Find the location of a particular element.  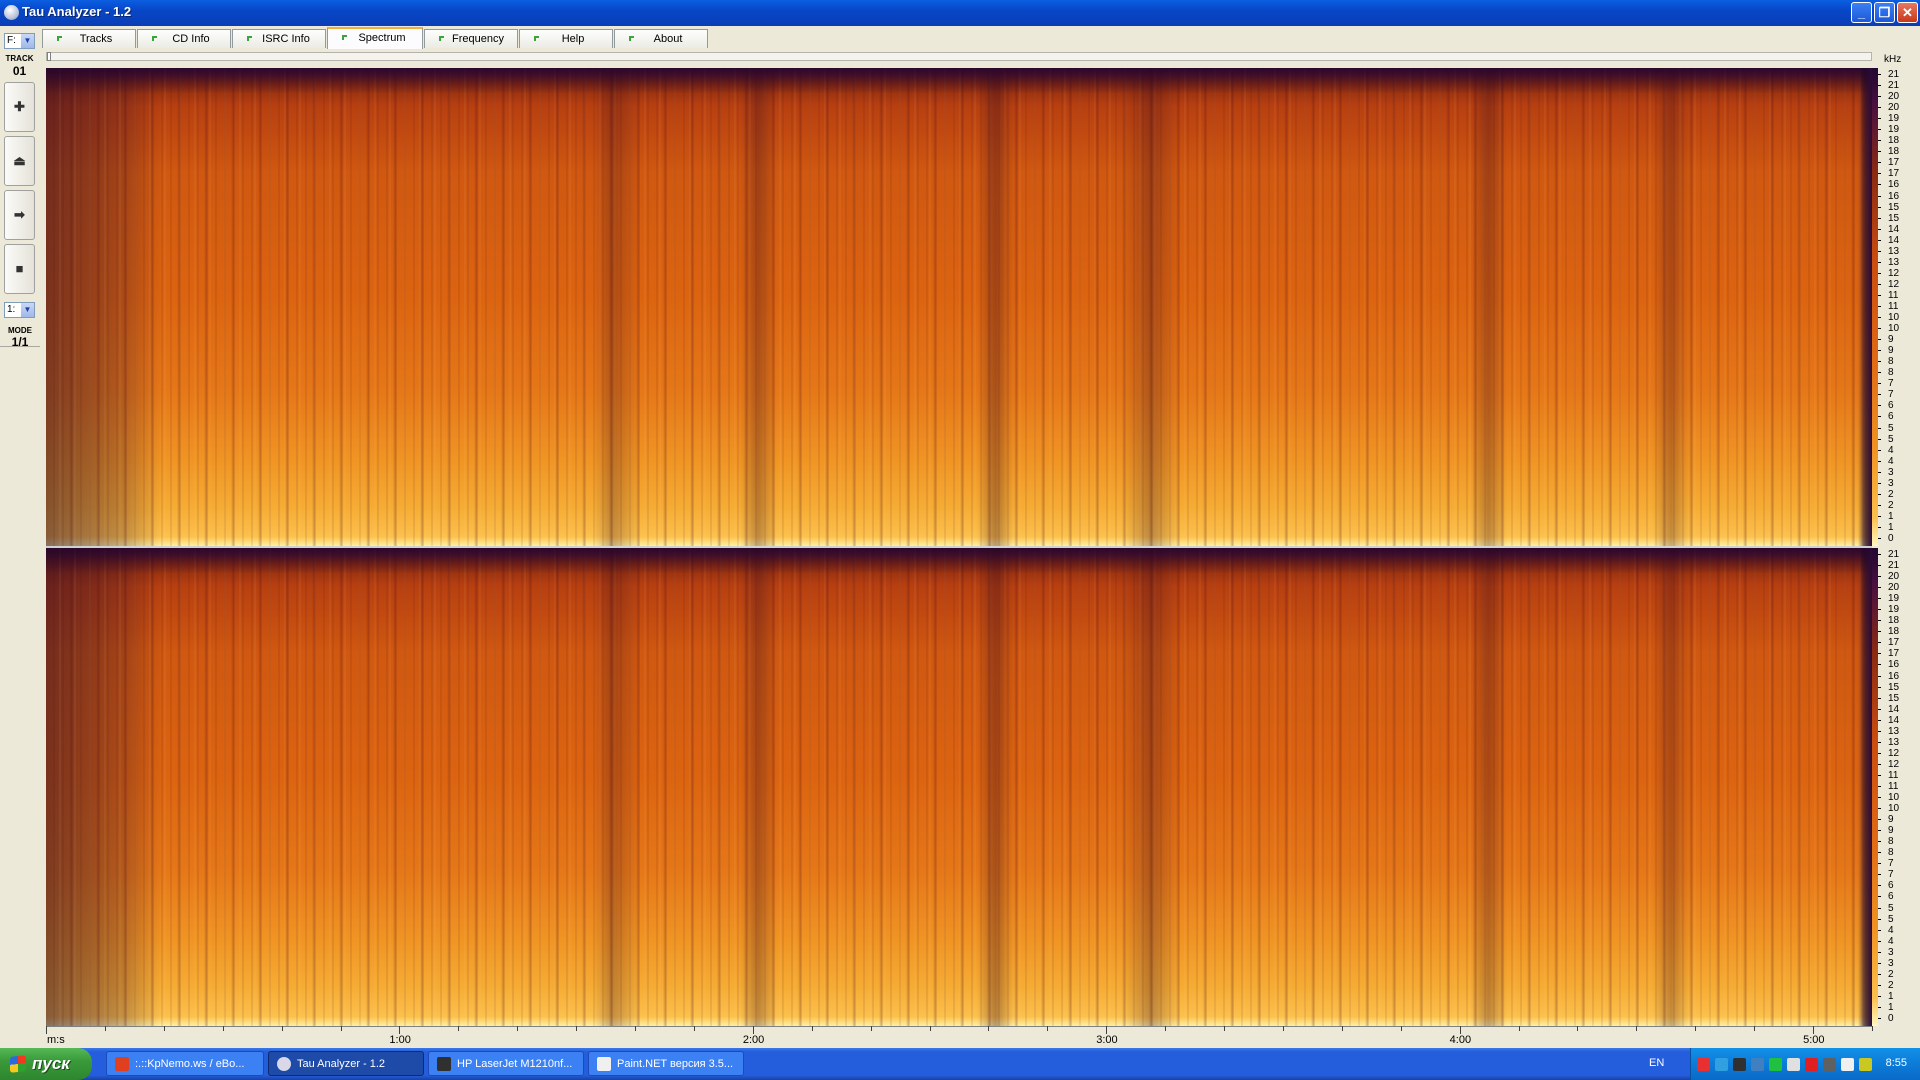

system-tray: 8:55 is located at coordinates (1805, 1064).